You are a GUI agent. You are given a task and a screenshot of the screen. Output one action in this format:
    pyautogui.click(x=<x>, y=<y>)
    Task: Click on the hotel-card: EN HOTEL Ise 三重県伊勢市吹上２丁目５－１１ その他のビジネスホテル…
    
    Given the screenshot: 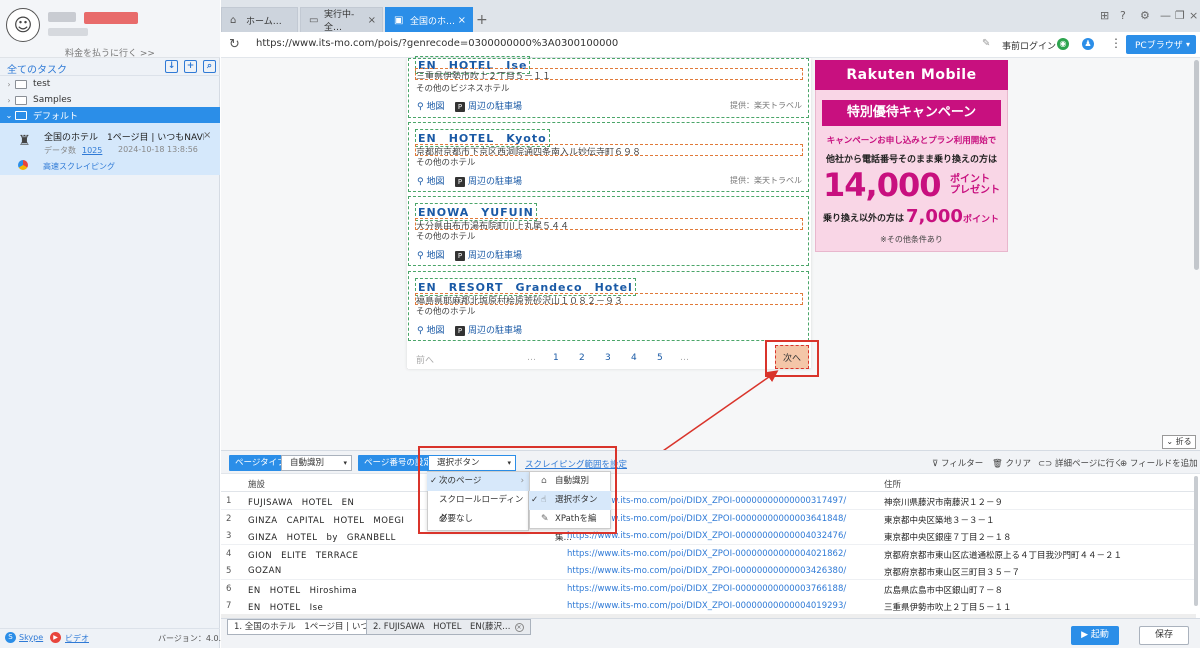 What is the action you would take?
    pyautogui.click(x=608, y=87)
    